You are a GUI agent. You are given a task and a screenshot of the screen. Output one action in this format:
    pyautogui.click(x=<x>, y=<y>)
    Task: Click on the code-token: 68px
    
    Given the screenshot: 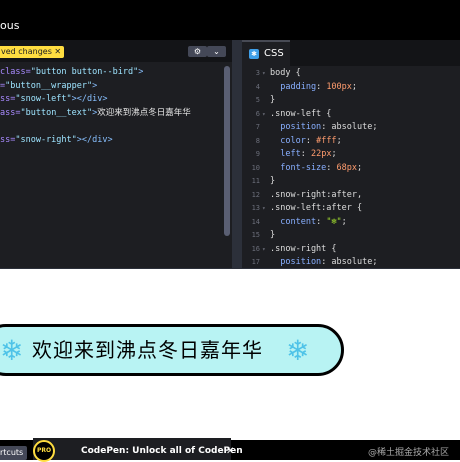 What is the action you would take?
    pyautogui.click(x=347, y=167)
    